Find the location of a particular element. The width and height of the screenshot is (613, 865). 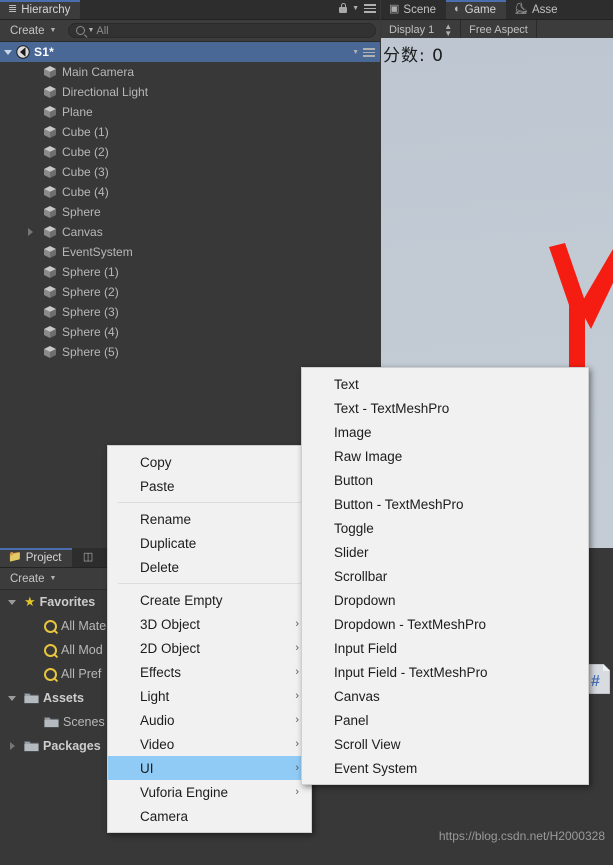

hierarchy-item: Plane is located at coordinates (190, 112).